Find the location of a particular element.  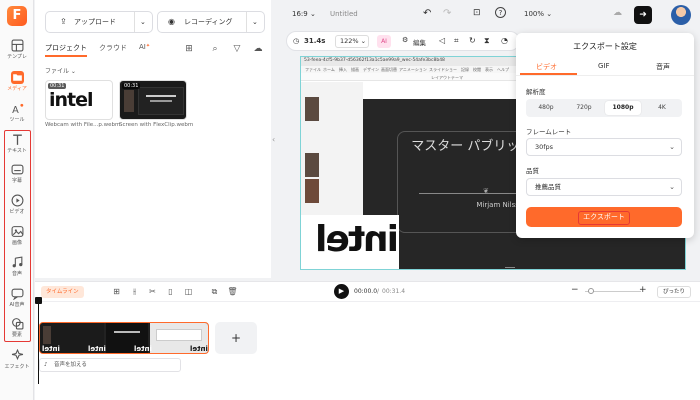

zoom-slider-handle is located at coordinates (591, 291).